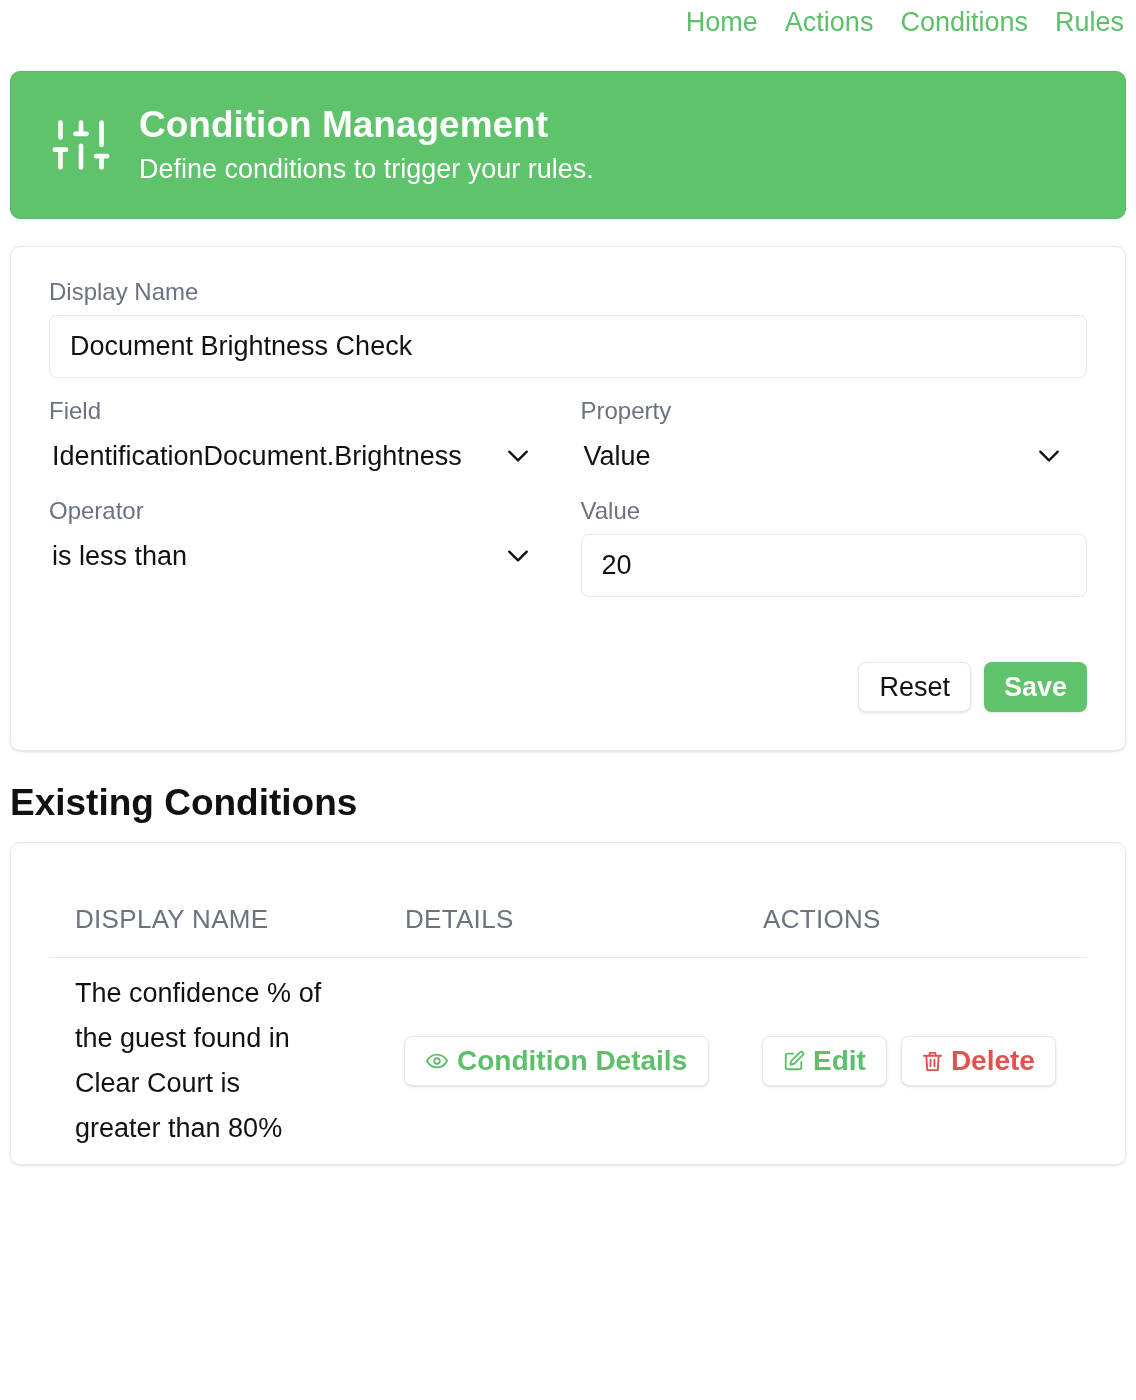 This screenshot has height=1400, width=1136. What do you see at coordinates (833, 565) in the screenshot?
I see `text-field: 20` at bounding box center [833, 565].